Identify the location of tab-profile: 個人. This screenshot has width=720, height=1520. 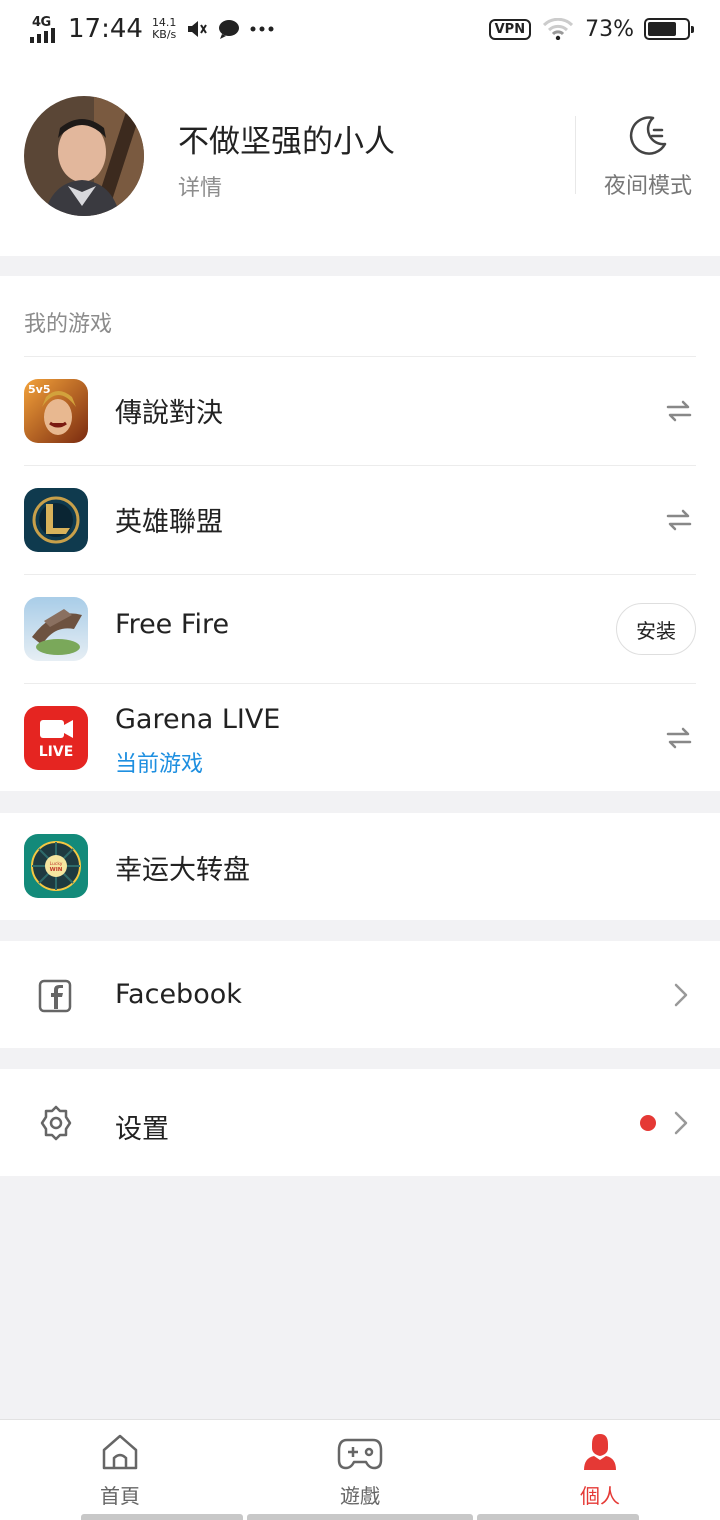
(600, 1470).